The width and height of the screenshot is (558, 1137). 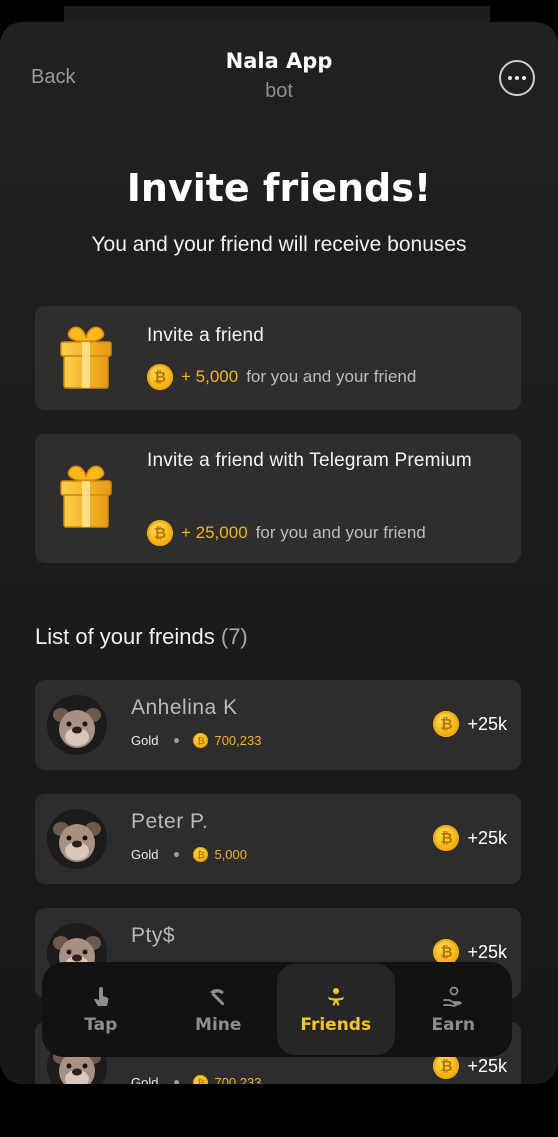 I want to click on friends-list-label: List of your freinds, so click(x=125, y=636).